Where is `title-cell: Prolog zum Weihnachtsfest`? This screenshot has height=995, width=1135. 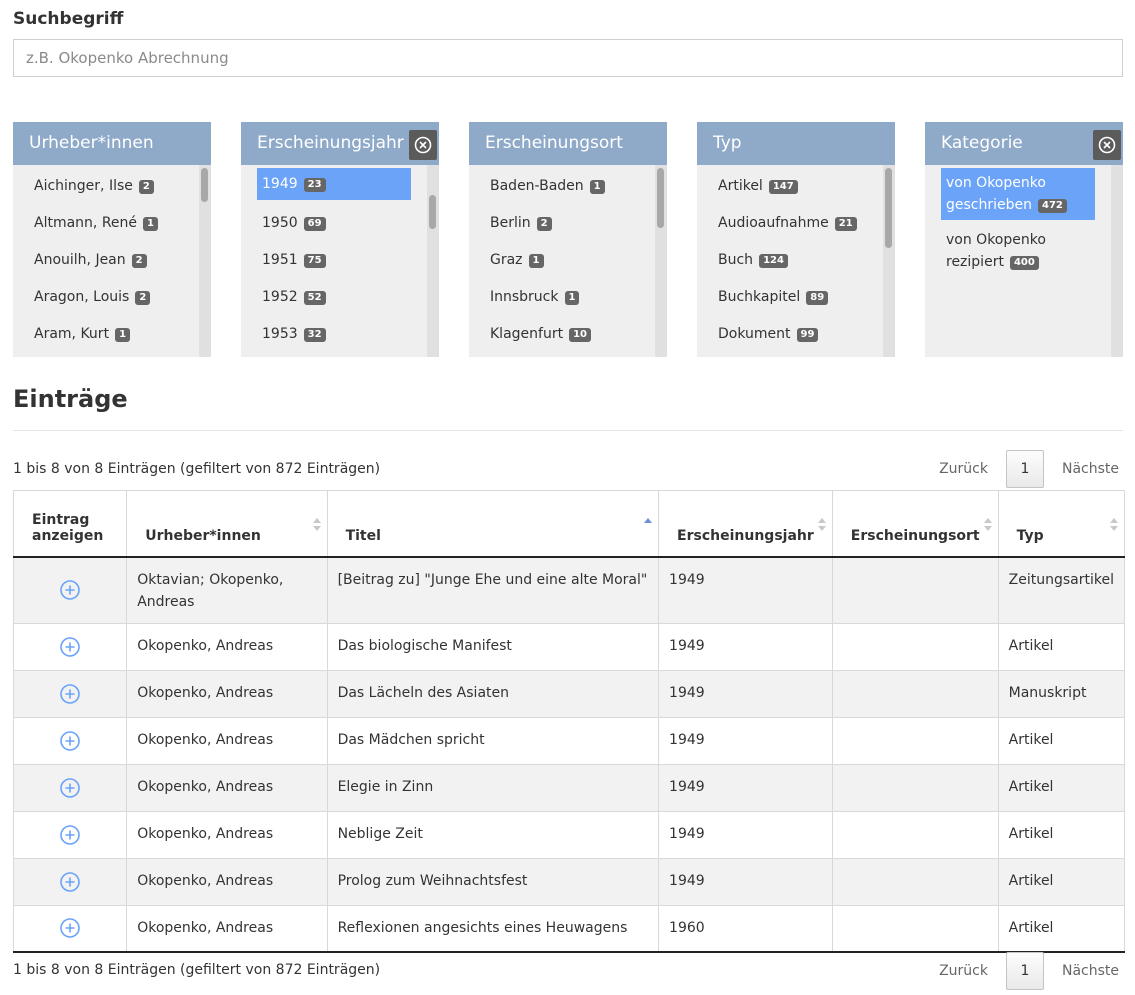 title-cell: Prolog zum Weihnachtsfest is located at coordinates (493, 882).